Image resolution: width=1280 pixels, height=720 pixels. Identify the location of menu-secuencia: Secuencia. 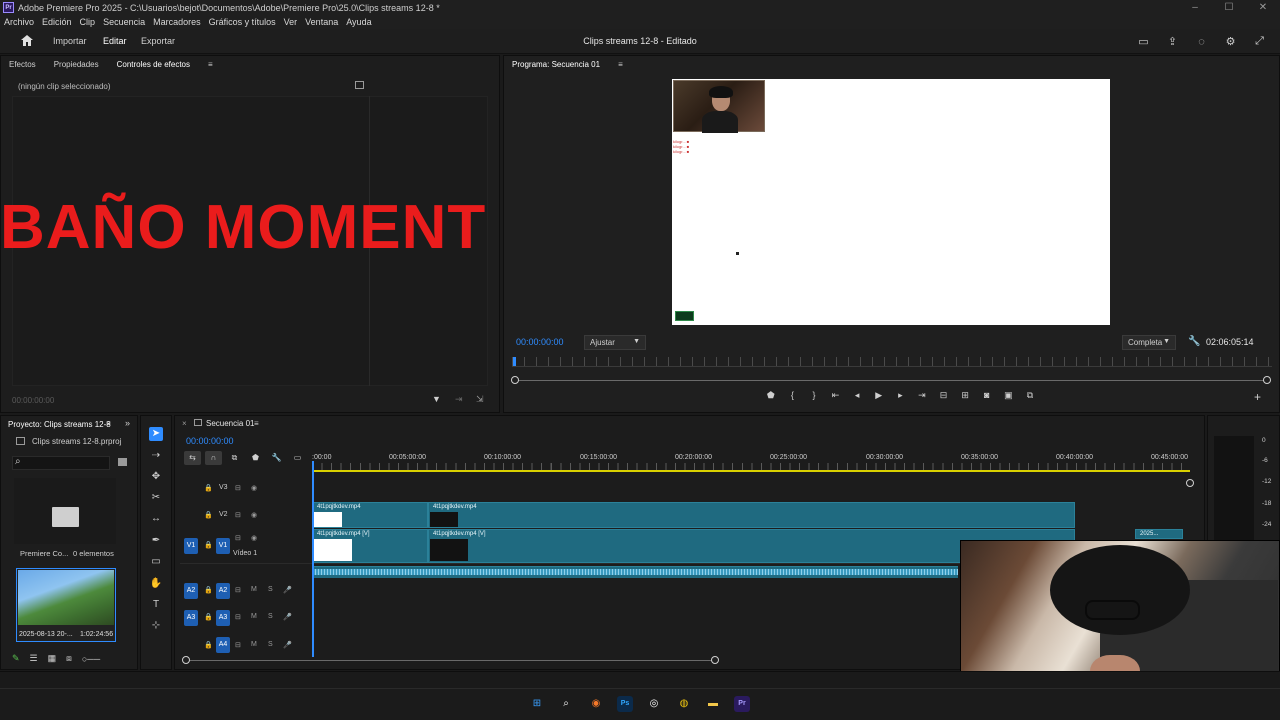
(124, 22).